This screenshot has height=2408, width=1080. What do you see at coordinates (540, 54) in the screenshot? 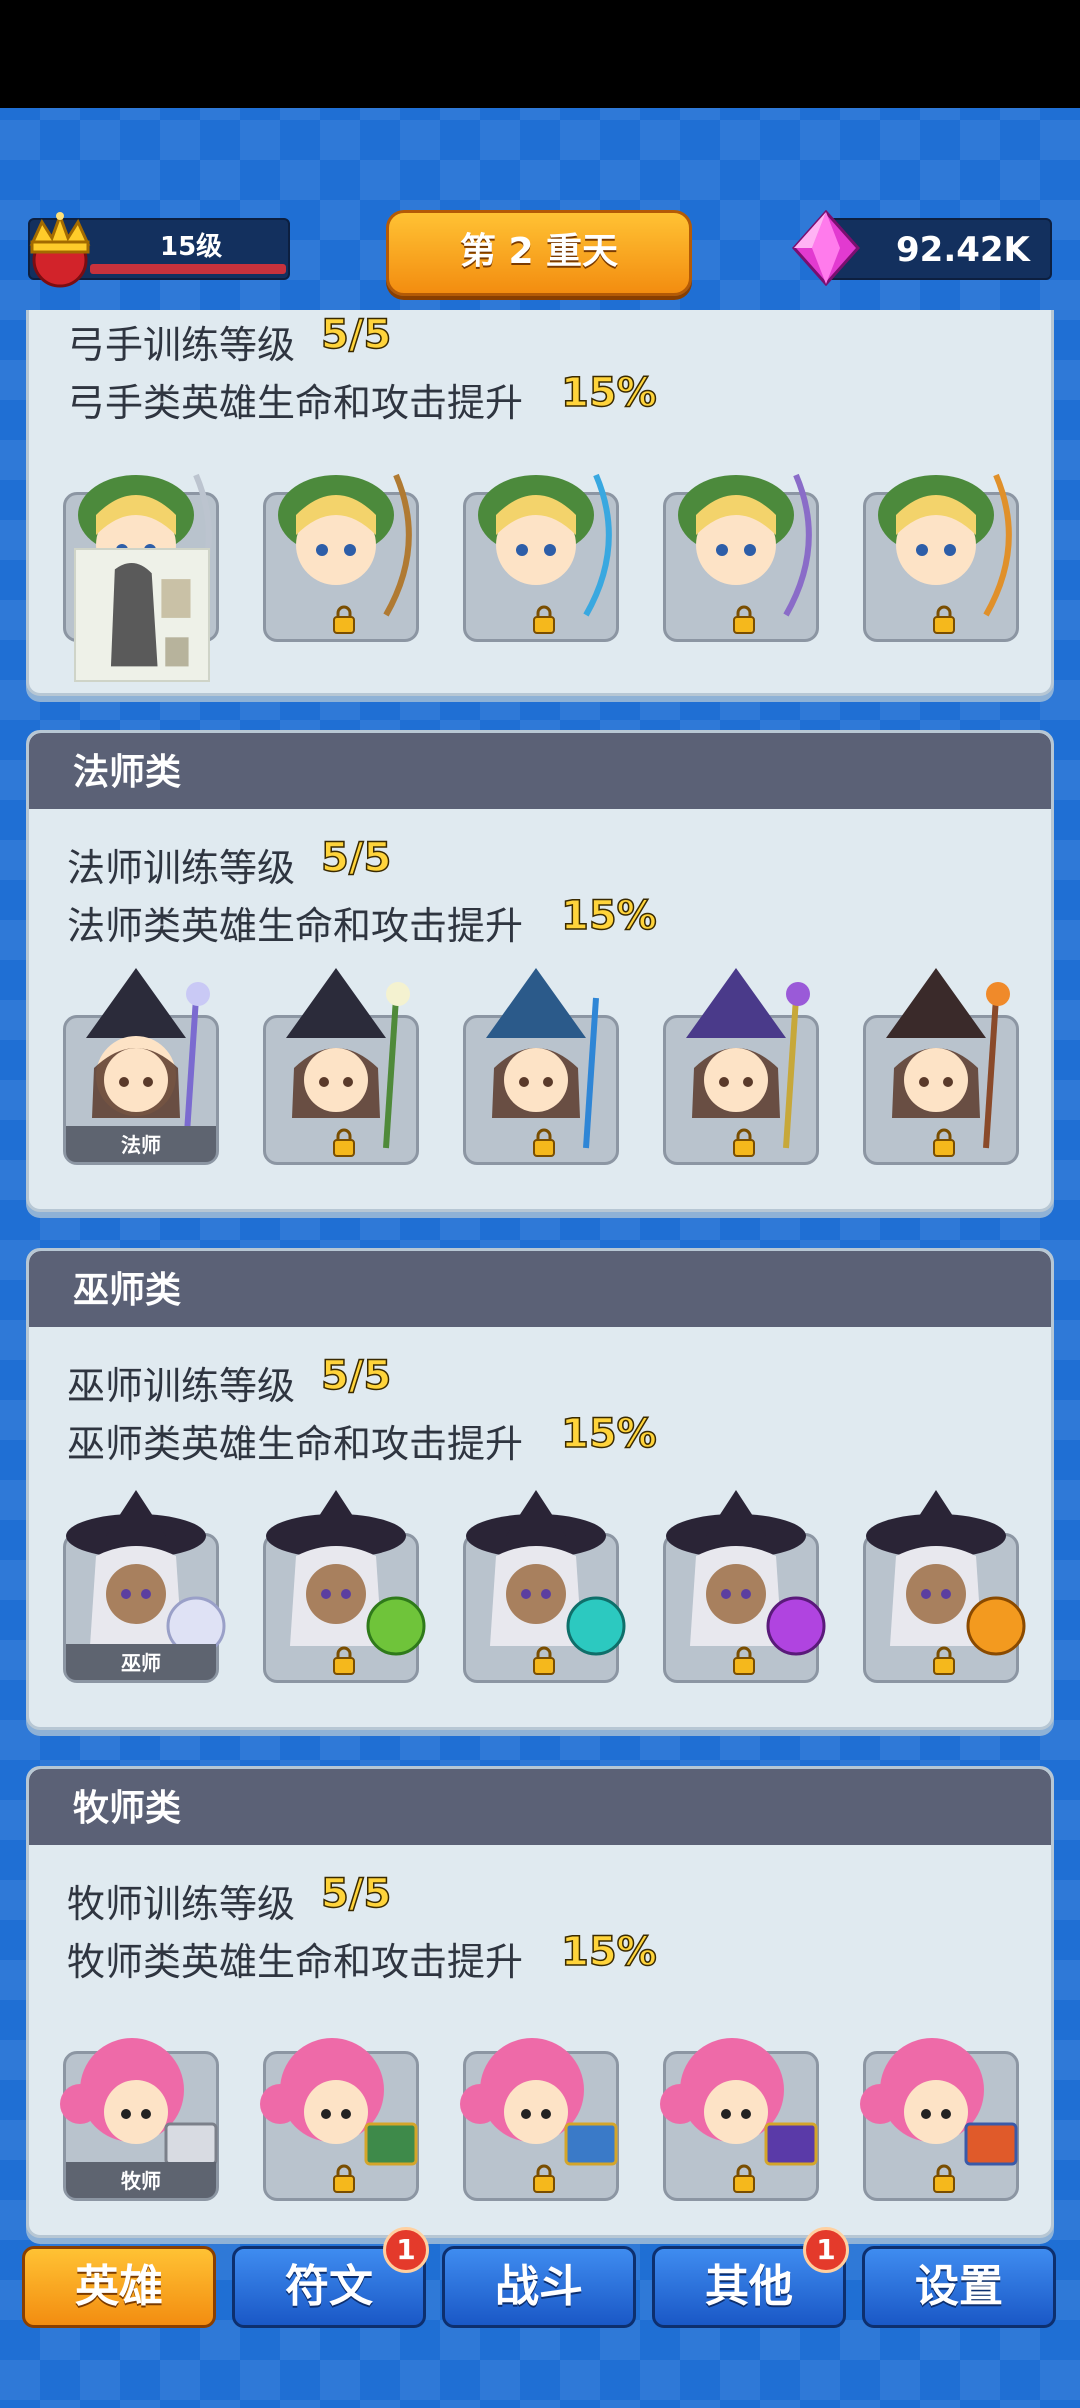
I see `status-bar` at bounding box center [540, 54].